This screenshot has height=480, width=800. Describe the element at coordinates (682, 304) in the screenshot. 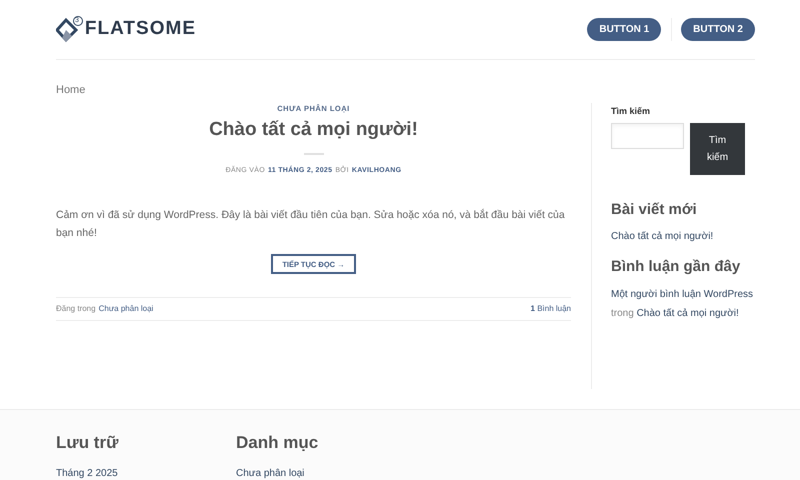

I see `recent-comment: Một người bình luận WordPress trong Chào tất cả mọi người!` at that location.